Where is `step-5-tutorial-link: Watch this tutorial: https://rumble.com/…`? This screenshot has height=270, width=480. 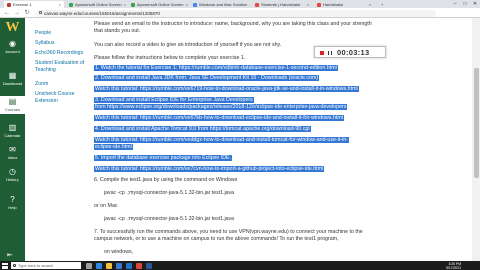
step-5-tutorial-link: Watch this tutorial: https://rumble.com/… is located at coordinates (209, 169).